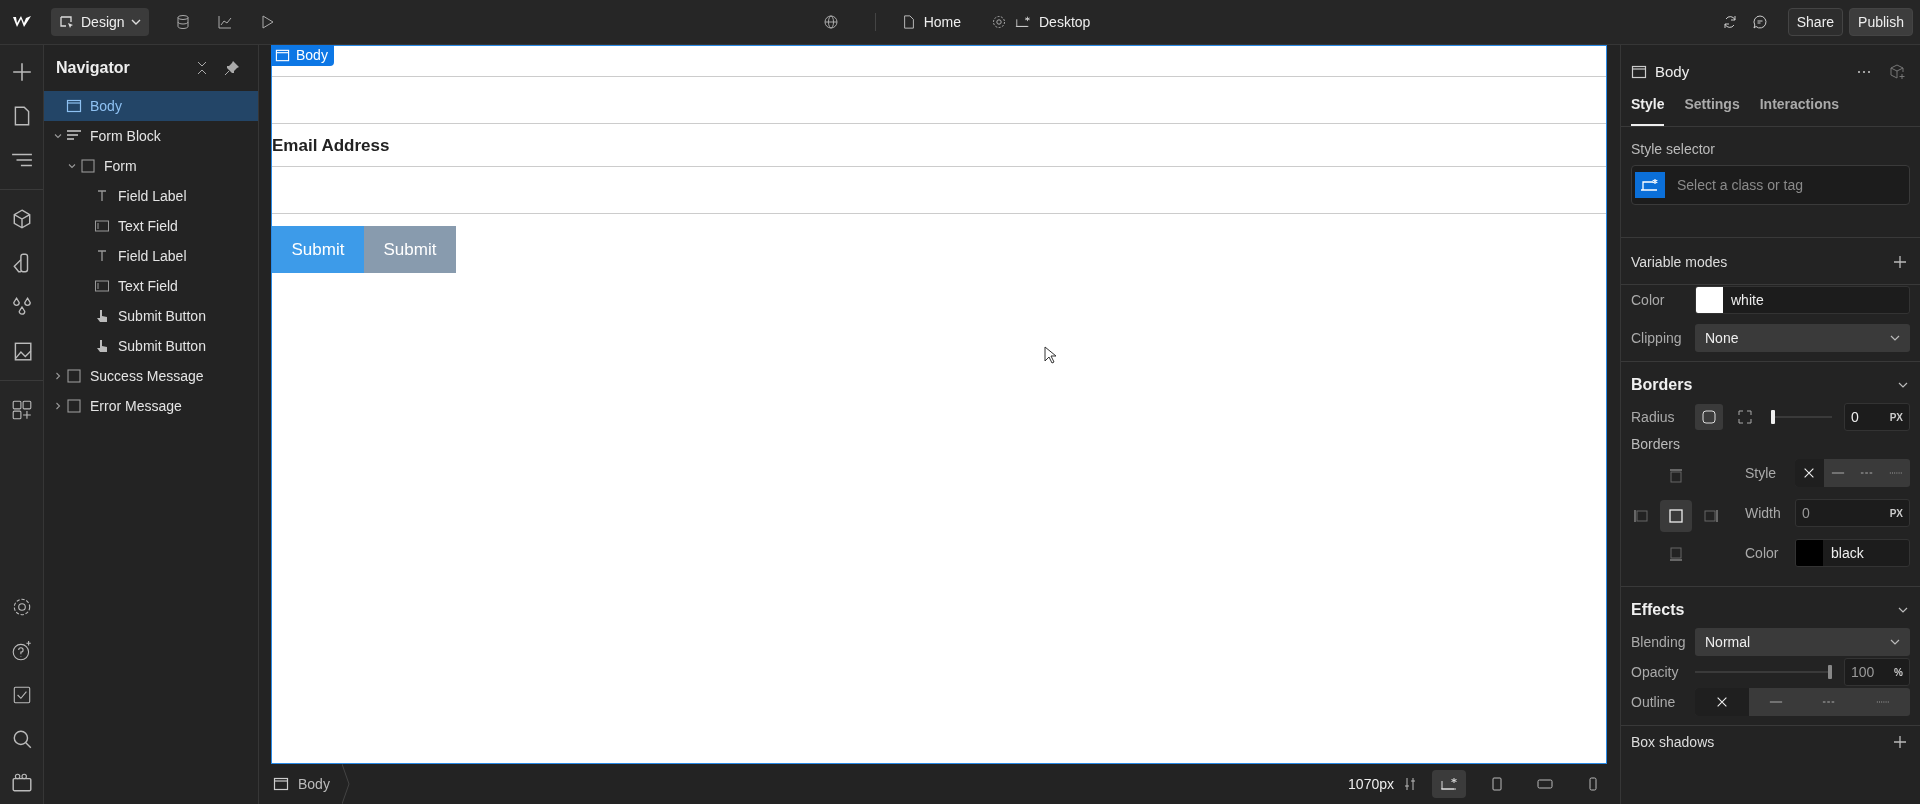  I want to click on help-icon, so click(21, 651).